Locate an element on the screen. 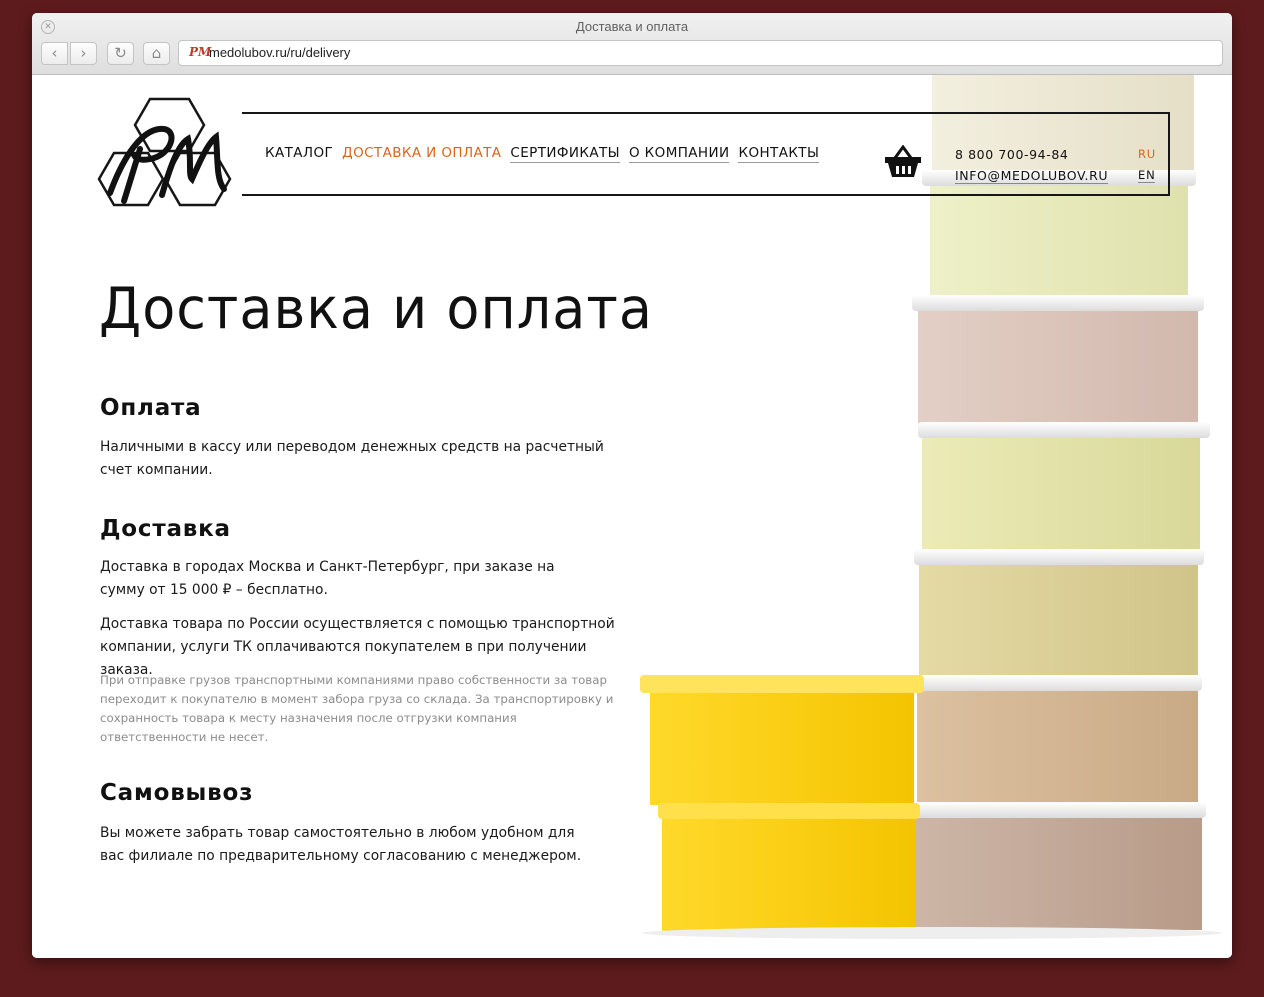 The image size is (1264, 997). payment-heading: Оплата is located at coordinates (151, 408).